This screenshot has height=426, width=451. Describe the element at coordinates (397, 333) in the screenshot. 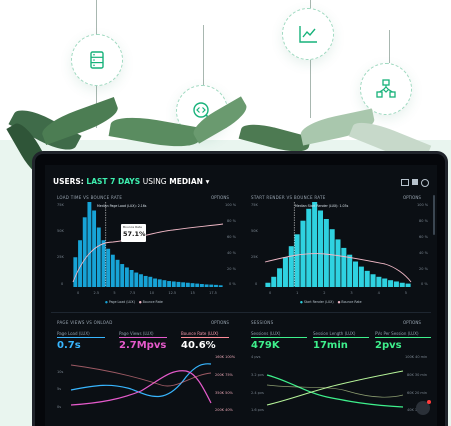

I see `metric-label: PVs Per Session (LUX)` at that location.